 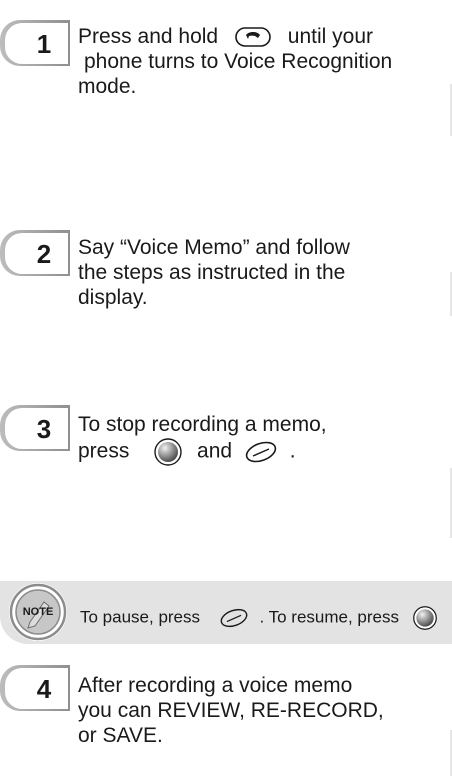 What do you see at coordinates (292, 451) in the screenshot?
I see `step-3-text-line2-after: .` at bounding box center [292, 451].